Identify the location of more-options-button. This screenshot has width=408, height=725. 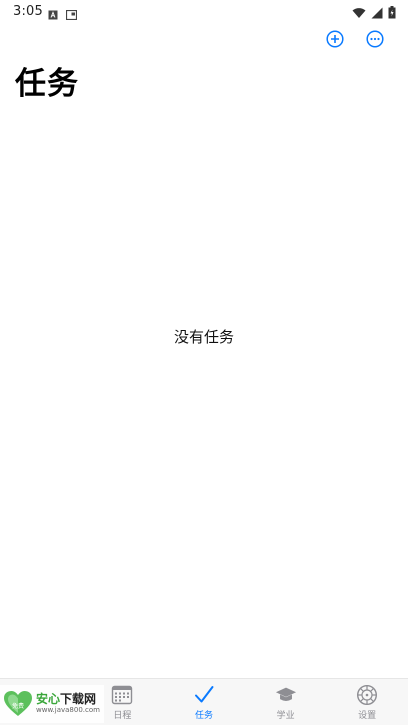
(375, 41).